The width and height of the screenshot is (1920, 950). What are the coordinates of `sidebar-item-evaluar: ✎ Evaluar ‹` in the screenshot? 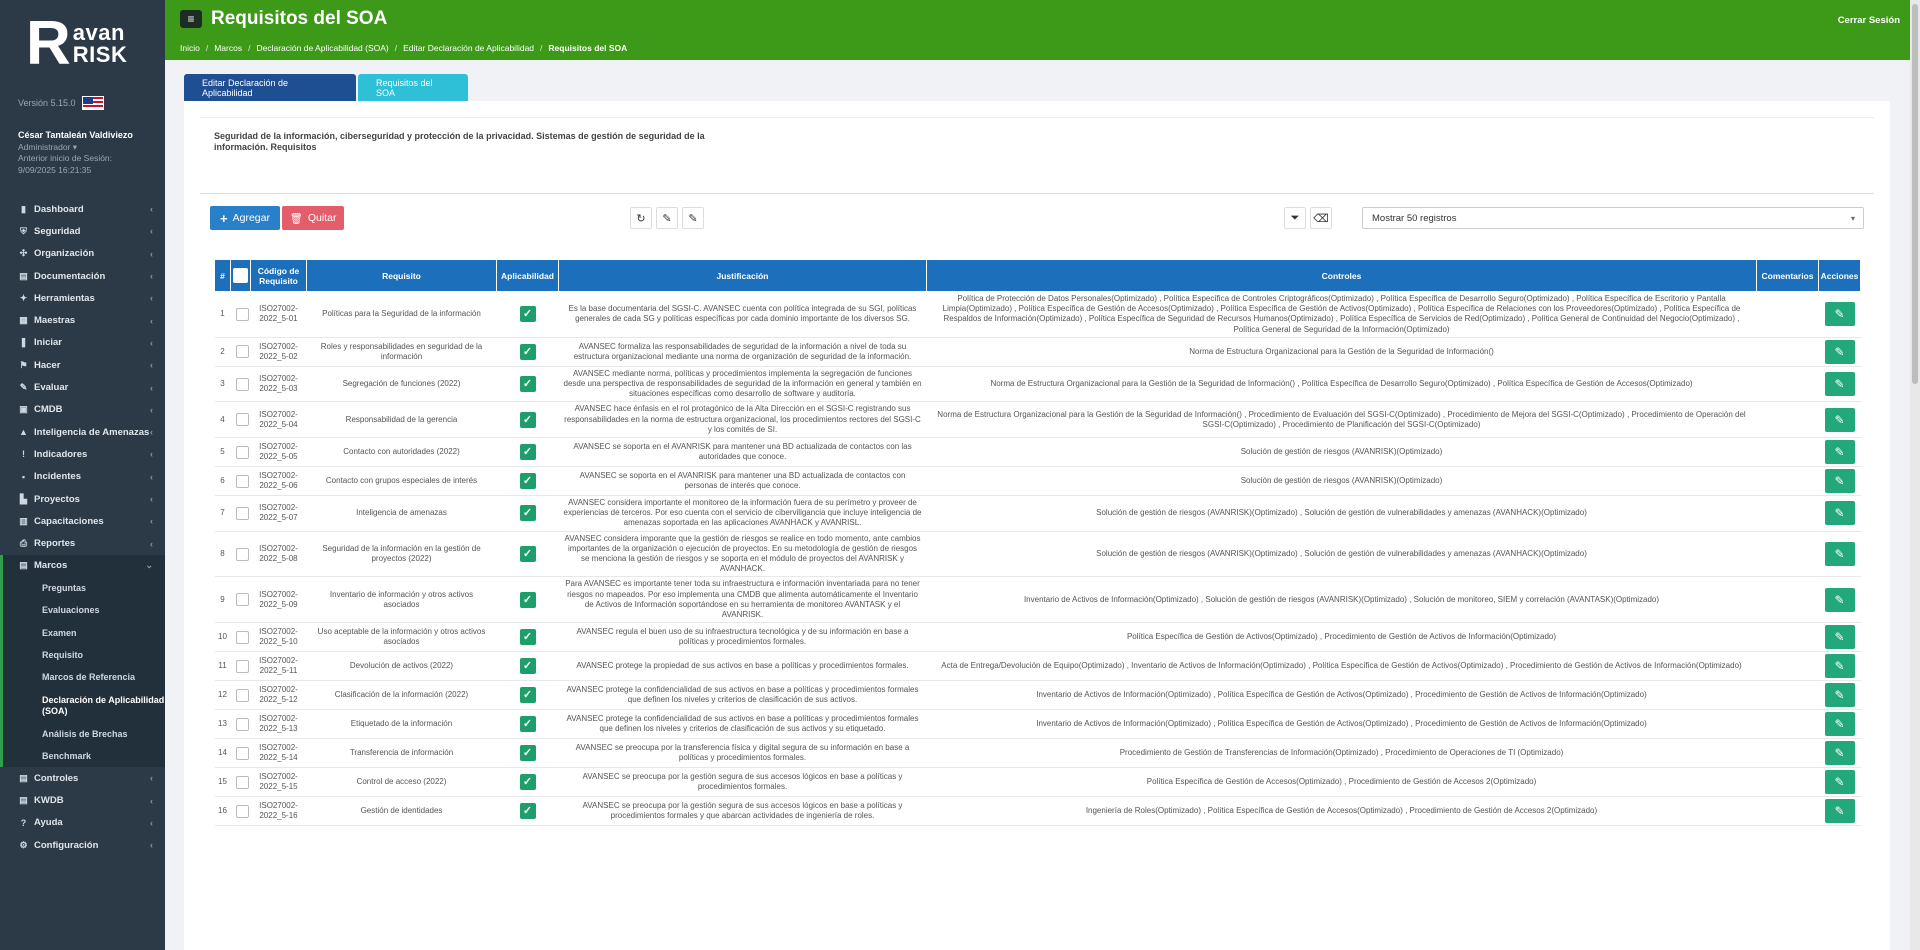 It's located at (82, 387).